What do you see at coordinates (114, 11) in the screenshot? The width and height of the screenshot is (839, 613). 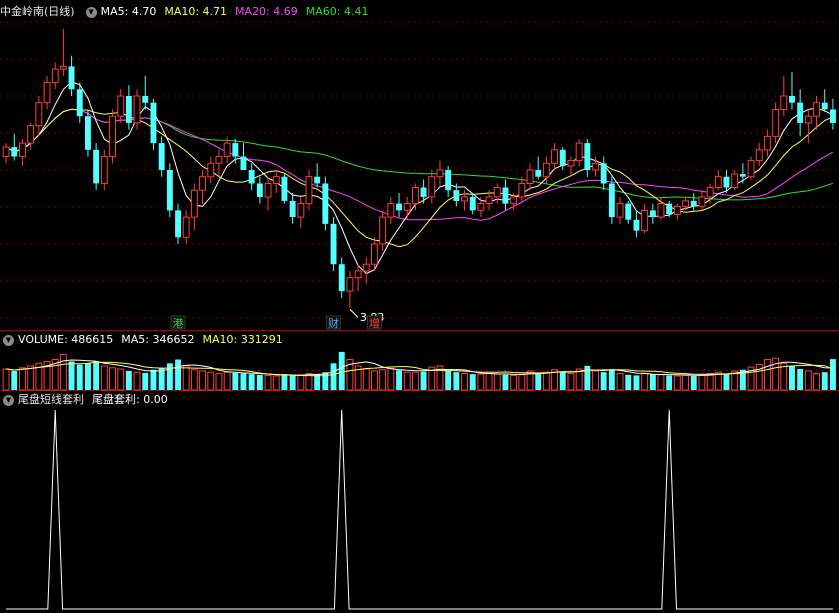 I see `ma5-legend-label: MA5:` at bounding box center [114, 11].